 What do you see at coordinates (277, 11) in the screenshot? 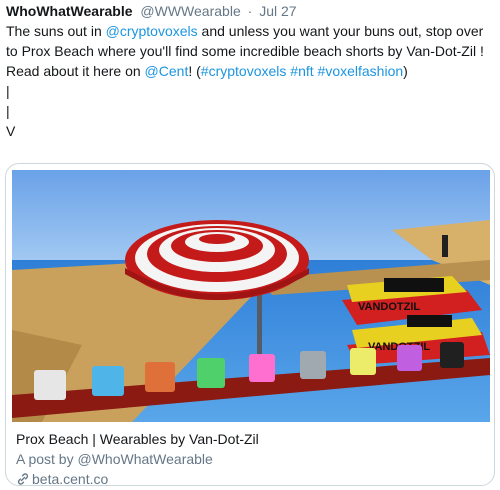
I see `tweet-date: Jul 27` at bounding box center [277, 11].